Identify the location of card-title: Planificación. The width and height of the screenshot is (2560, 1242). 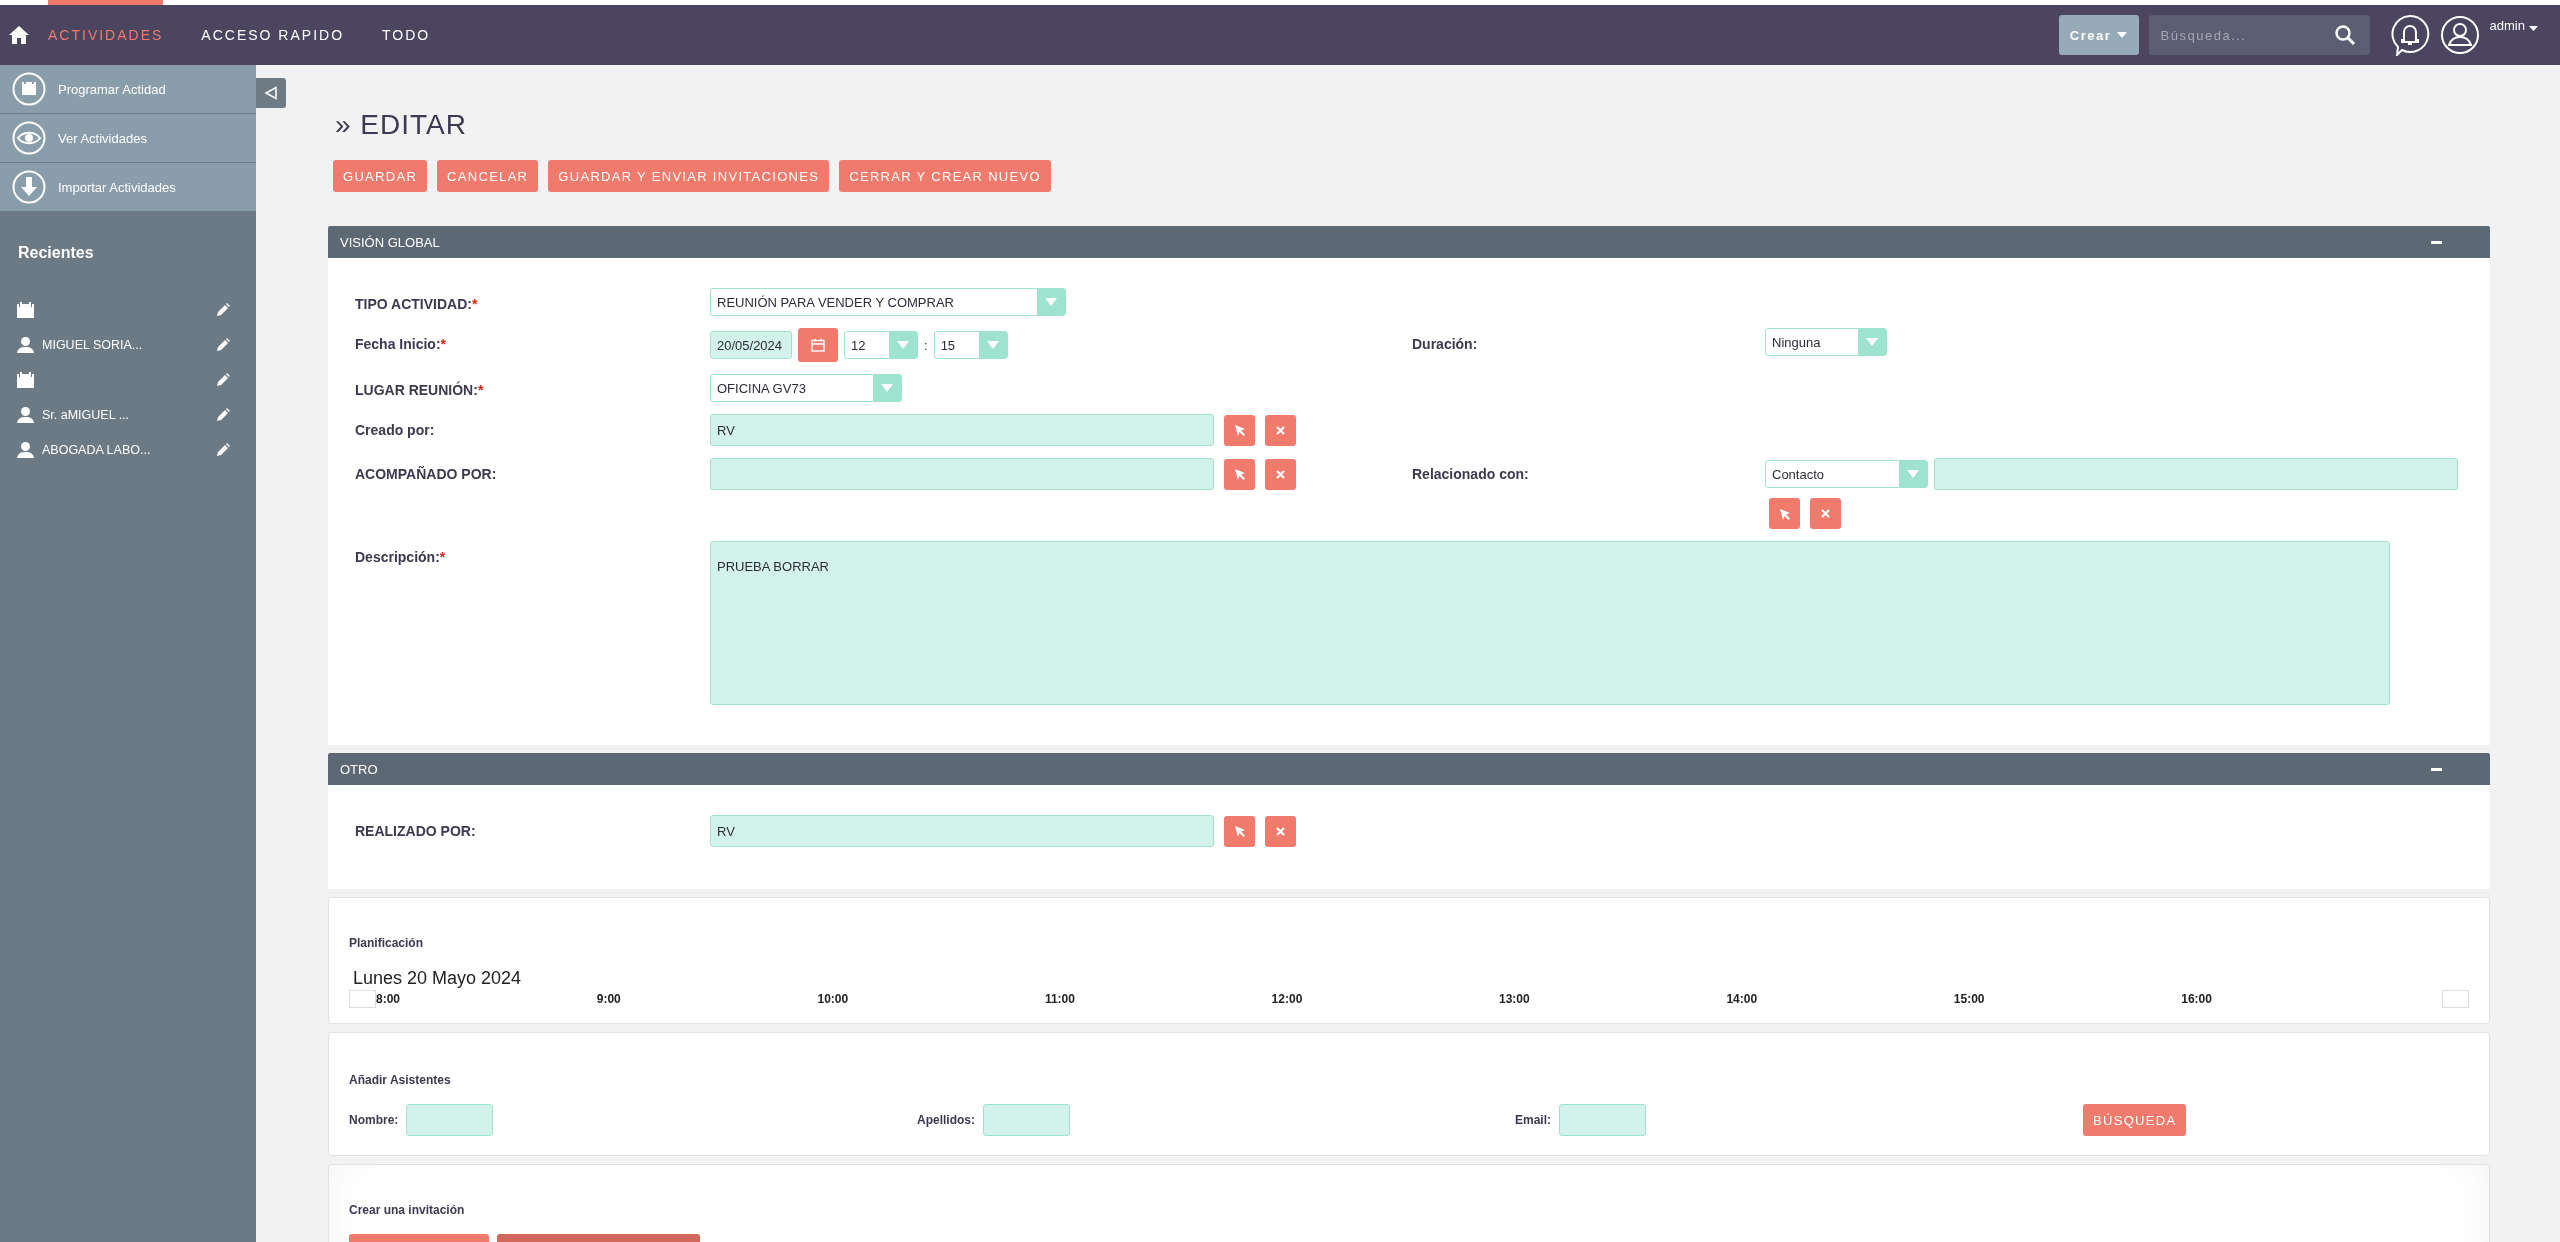
(387, 943).